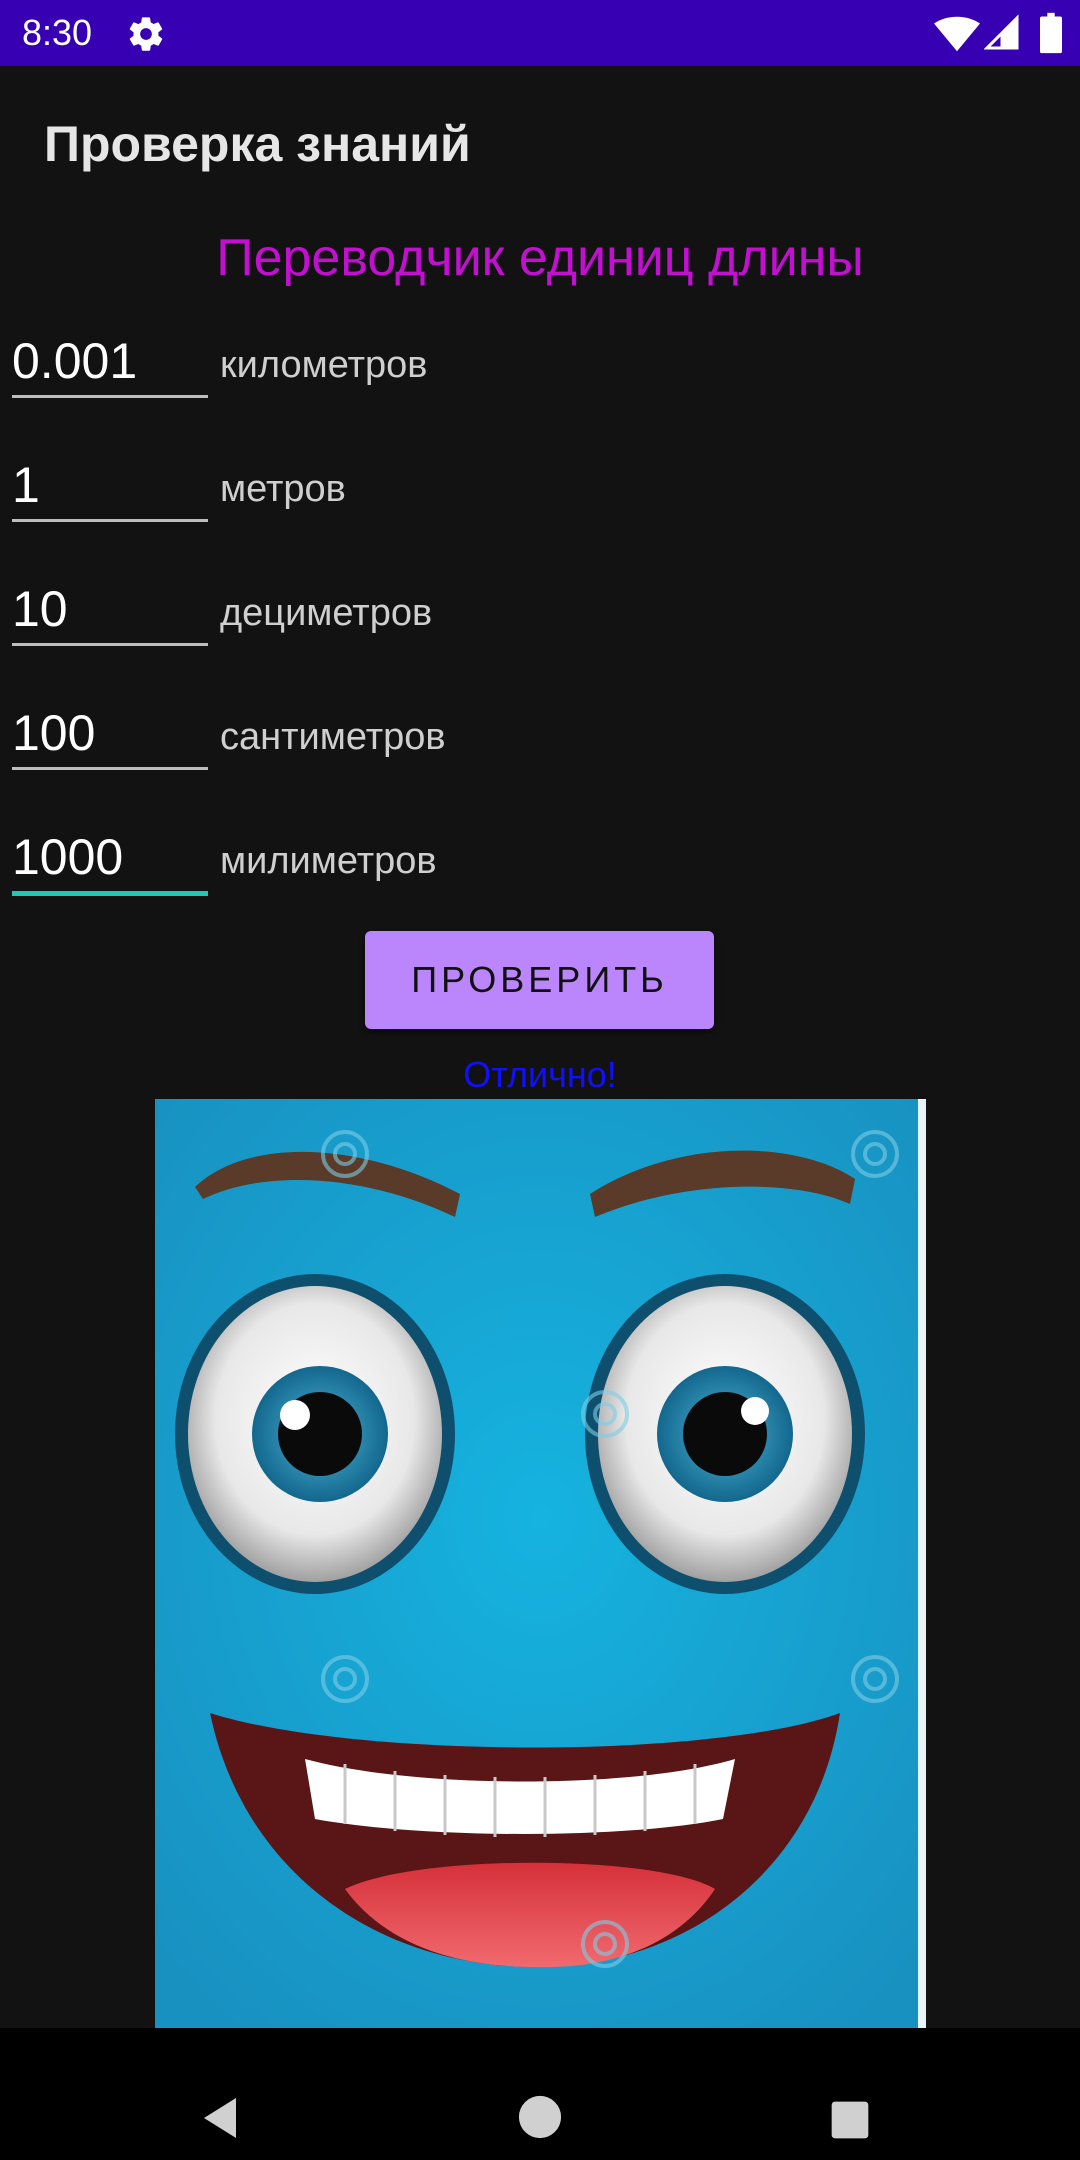 The height and width of the screenshot is (2160, 1080). What do you see at coordinates (283, 489) in the screenshot?
I see `meters-label: метров` at bounding box center [283, 489].